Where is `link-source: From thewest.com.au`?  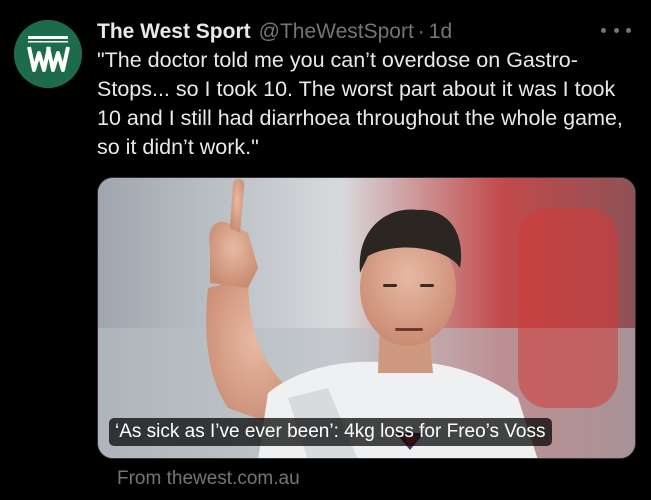
link-source: From thewest.com.au is located at coordinates (208, 479).